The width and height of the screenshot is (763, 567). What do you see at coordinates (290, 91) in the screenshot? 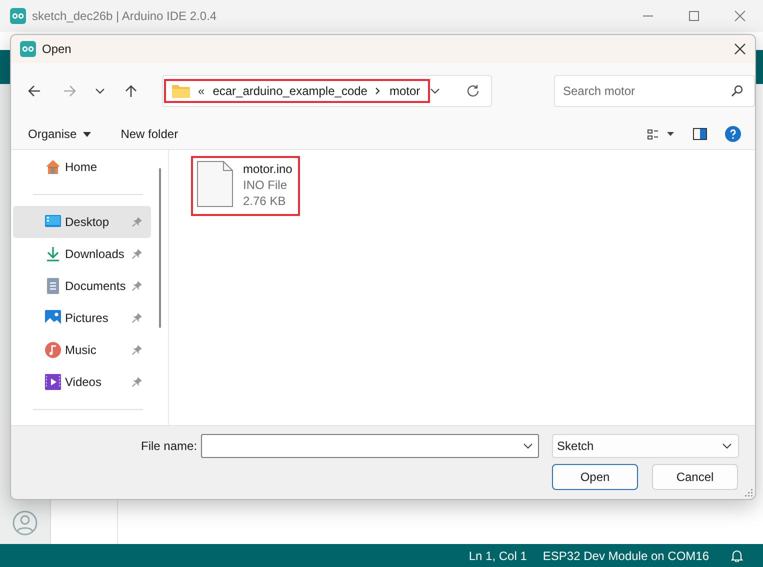
I see `breadcrumb: ecar_arduino_example_code` at bounding box center [290, 91].